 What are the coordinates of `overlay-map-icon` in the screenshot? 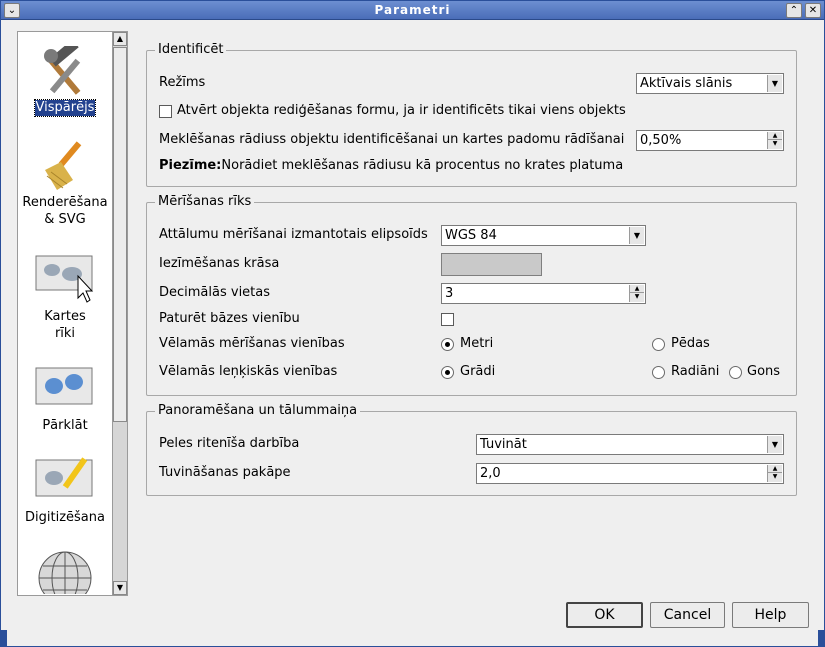 It's located at (64, 386).